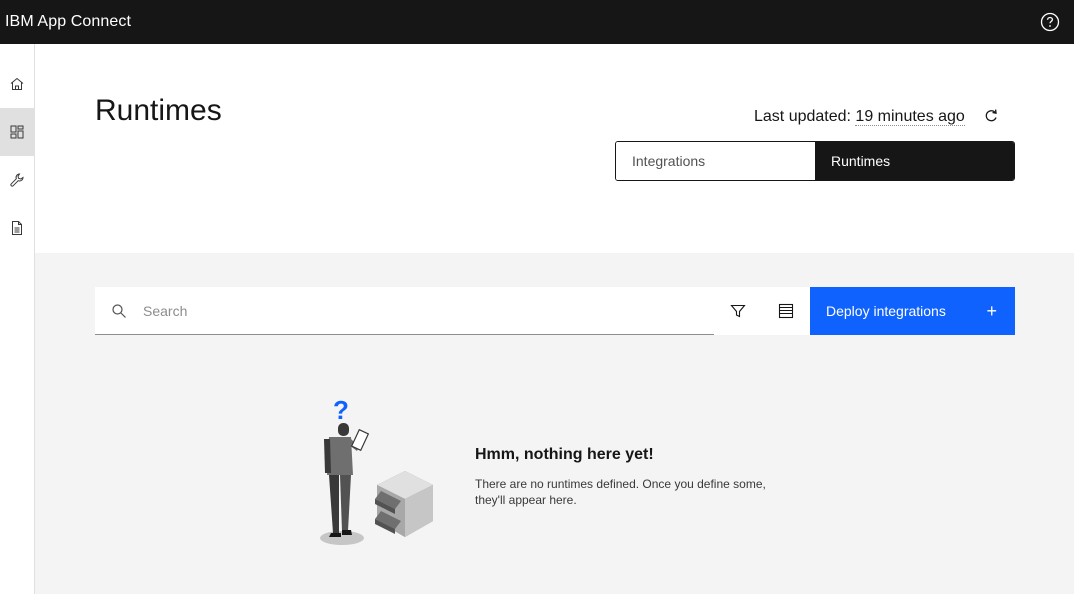  Describe the element at coordinates (715, 161) in the screenshot. I see `switch-integrations: Integrations` at that location.